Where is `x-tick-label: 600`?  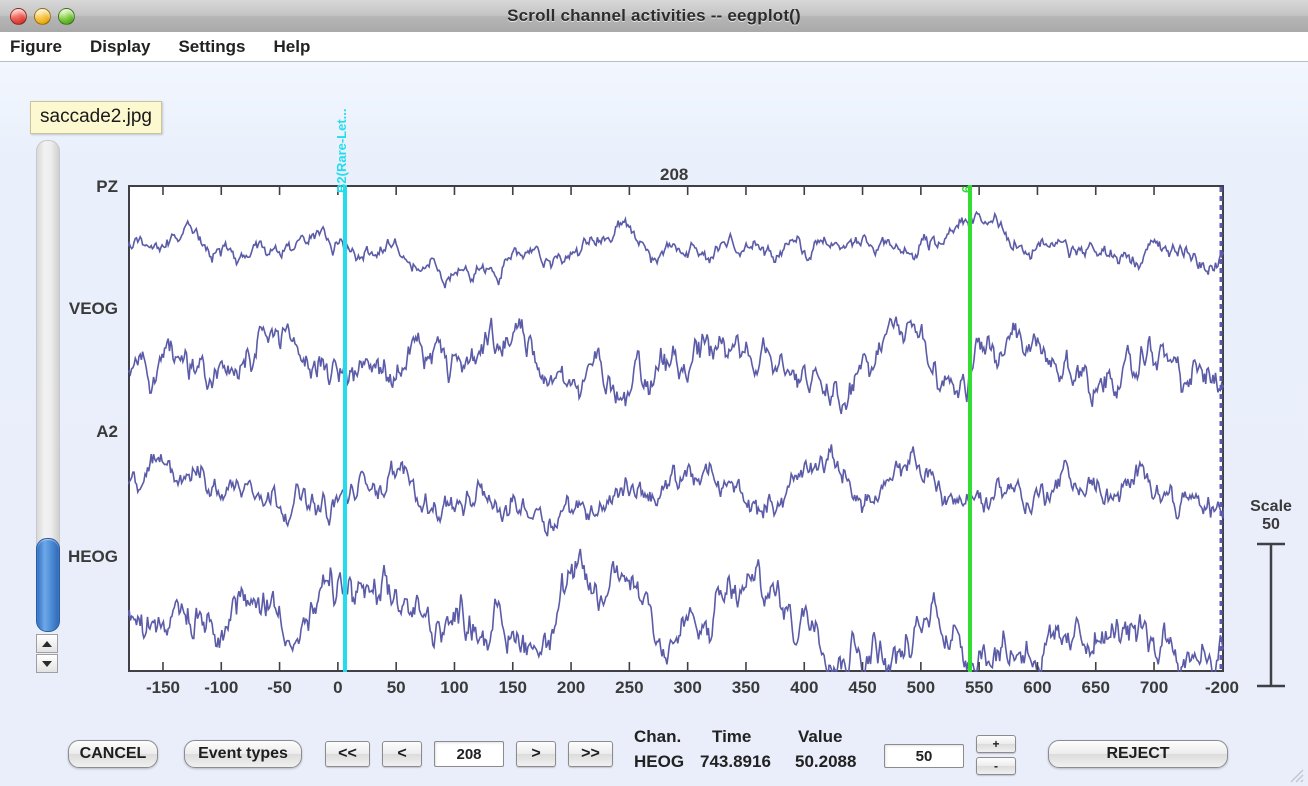
x-tick-label: 600 is located at coordinates (1037, 687).